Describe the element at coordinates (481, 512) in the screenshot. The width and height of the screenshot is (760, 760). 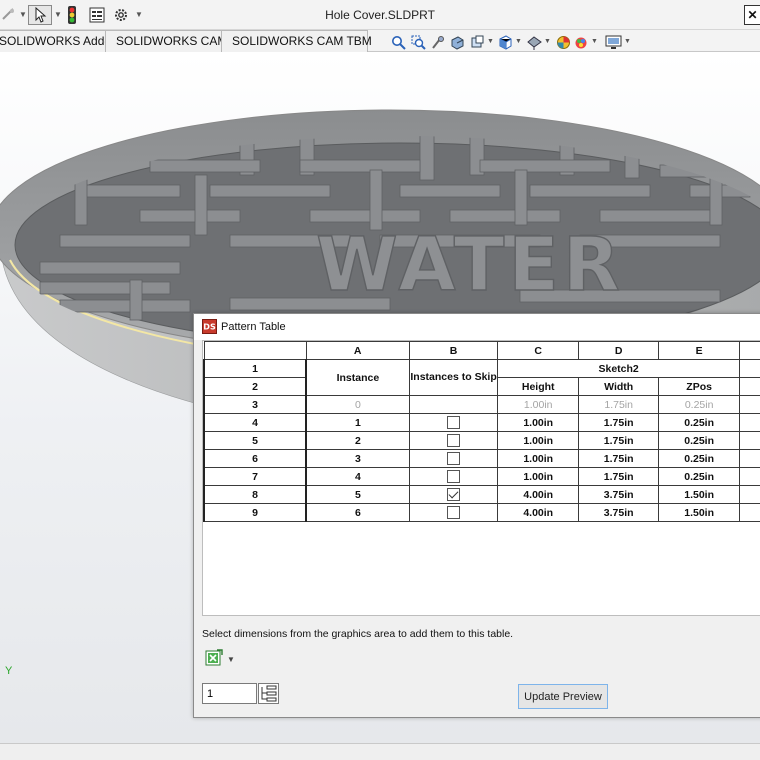
I see `table-row: 9 6 4.00in 3.75in 1.50in` at that location.